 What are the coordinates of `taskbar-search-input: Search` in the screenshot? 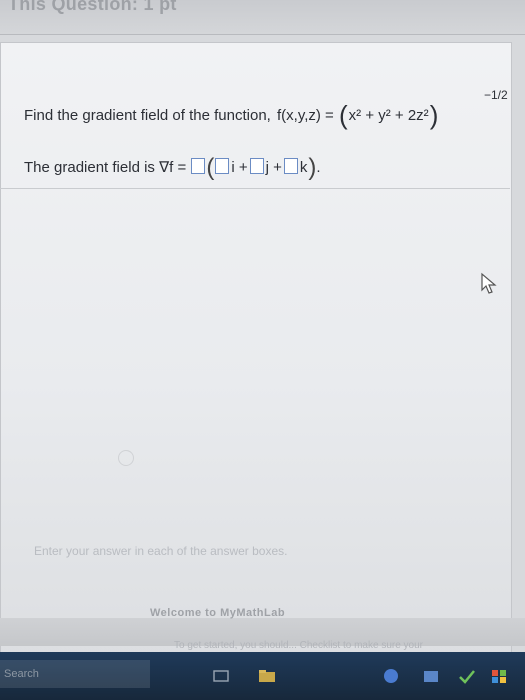 It's located at (75, 674).